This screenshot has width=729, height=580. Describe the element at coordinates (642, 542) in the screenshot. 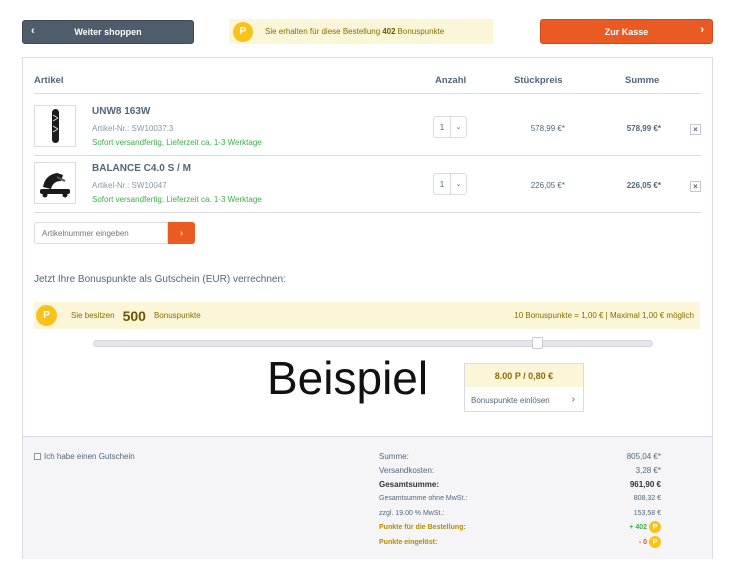

I see `summary-value: - 0` at that location.